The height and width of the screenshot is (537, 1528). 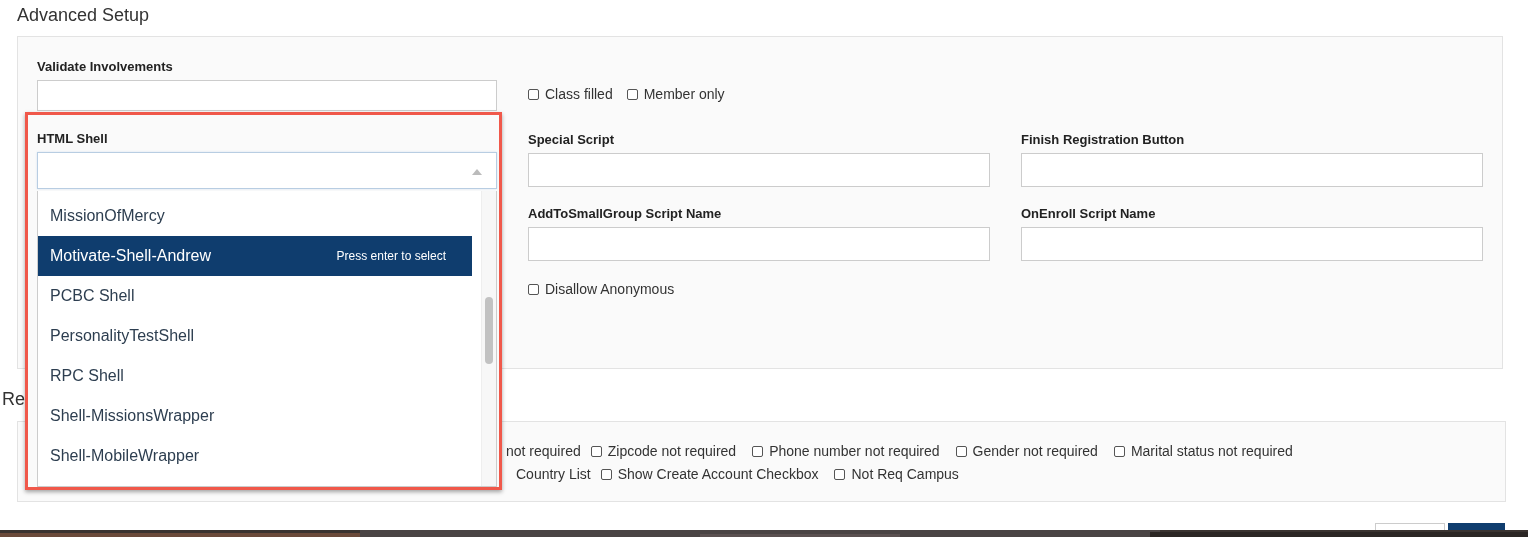 What do you see at coordinates (543, 451) in the screenshot?
I see `checkbox-label: not required` at bounding box center [543, 451].